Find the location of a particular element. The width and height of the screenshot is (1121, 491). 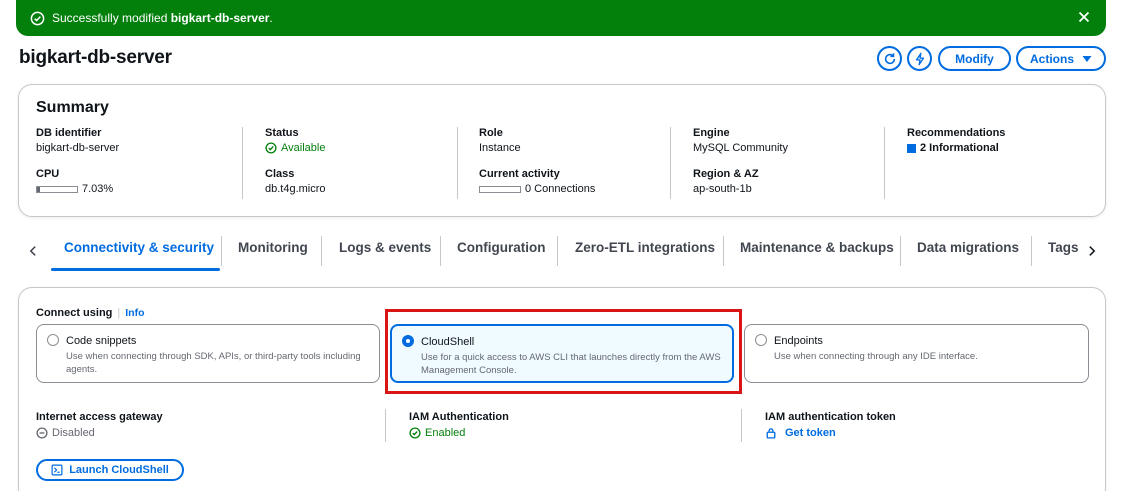

recommendations-label: Recommendations is located at coordinates (956, 133).